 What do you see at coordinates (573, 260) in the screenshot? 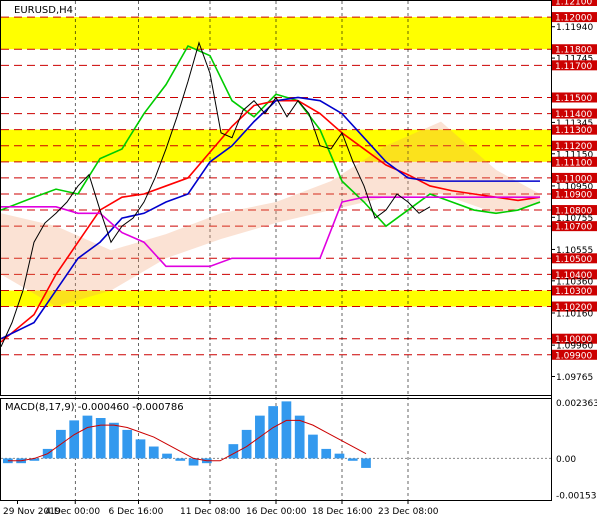
I see `price-label: 1.10500` at bounding box center [573, 260].